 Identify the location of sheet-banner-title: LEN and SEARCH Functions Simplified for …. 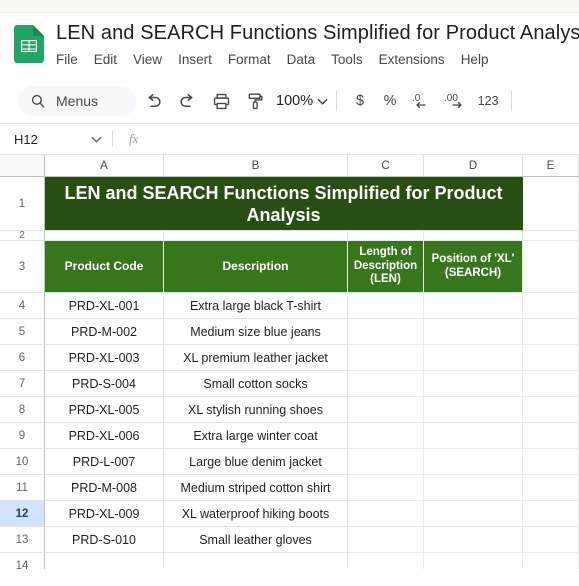
(284, 204).